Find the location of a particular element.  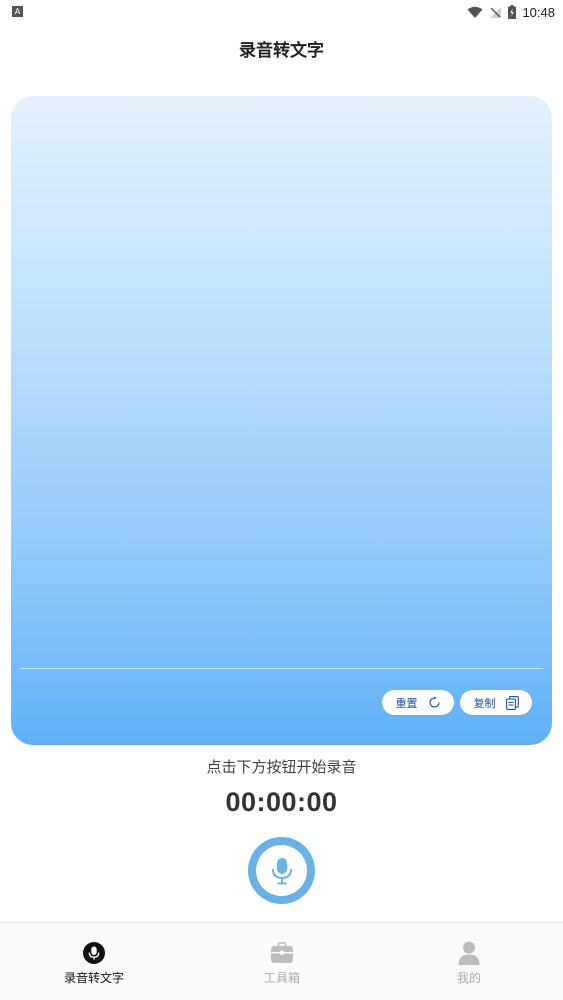

page-title: 录音转文字 is located at coordinates (281, 51).